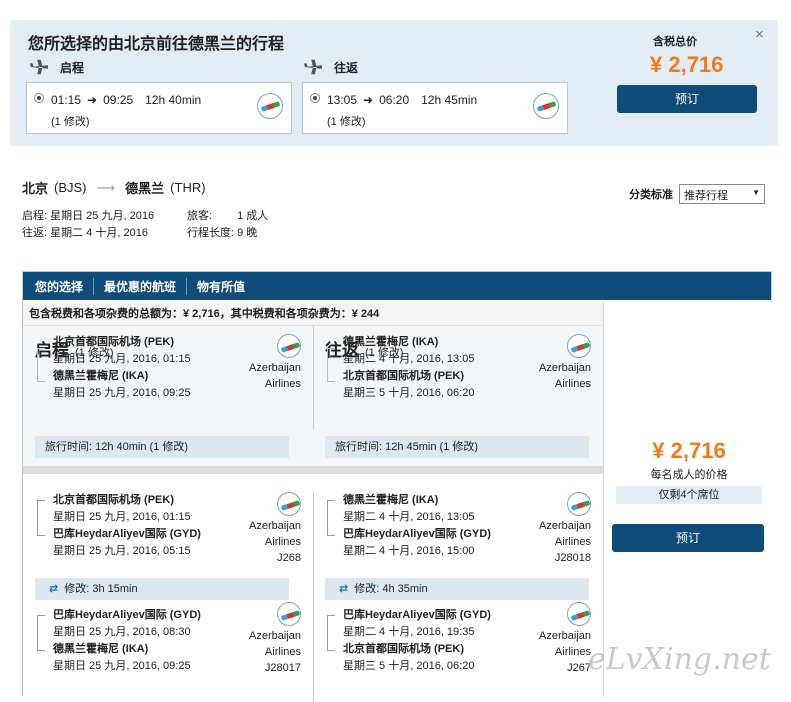 The width and height of the screenshot is (791, 702). What do you see at coordinates (106, 187) in the screenshot?
I see `arrow-right-icon: ⟶` at bounding box center [106, 187].